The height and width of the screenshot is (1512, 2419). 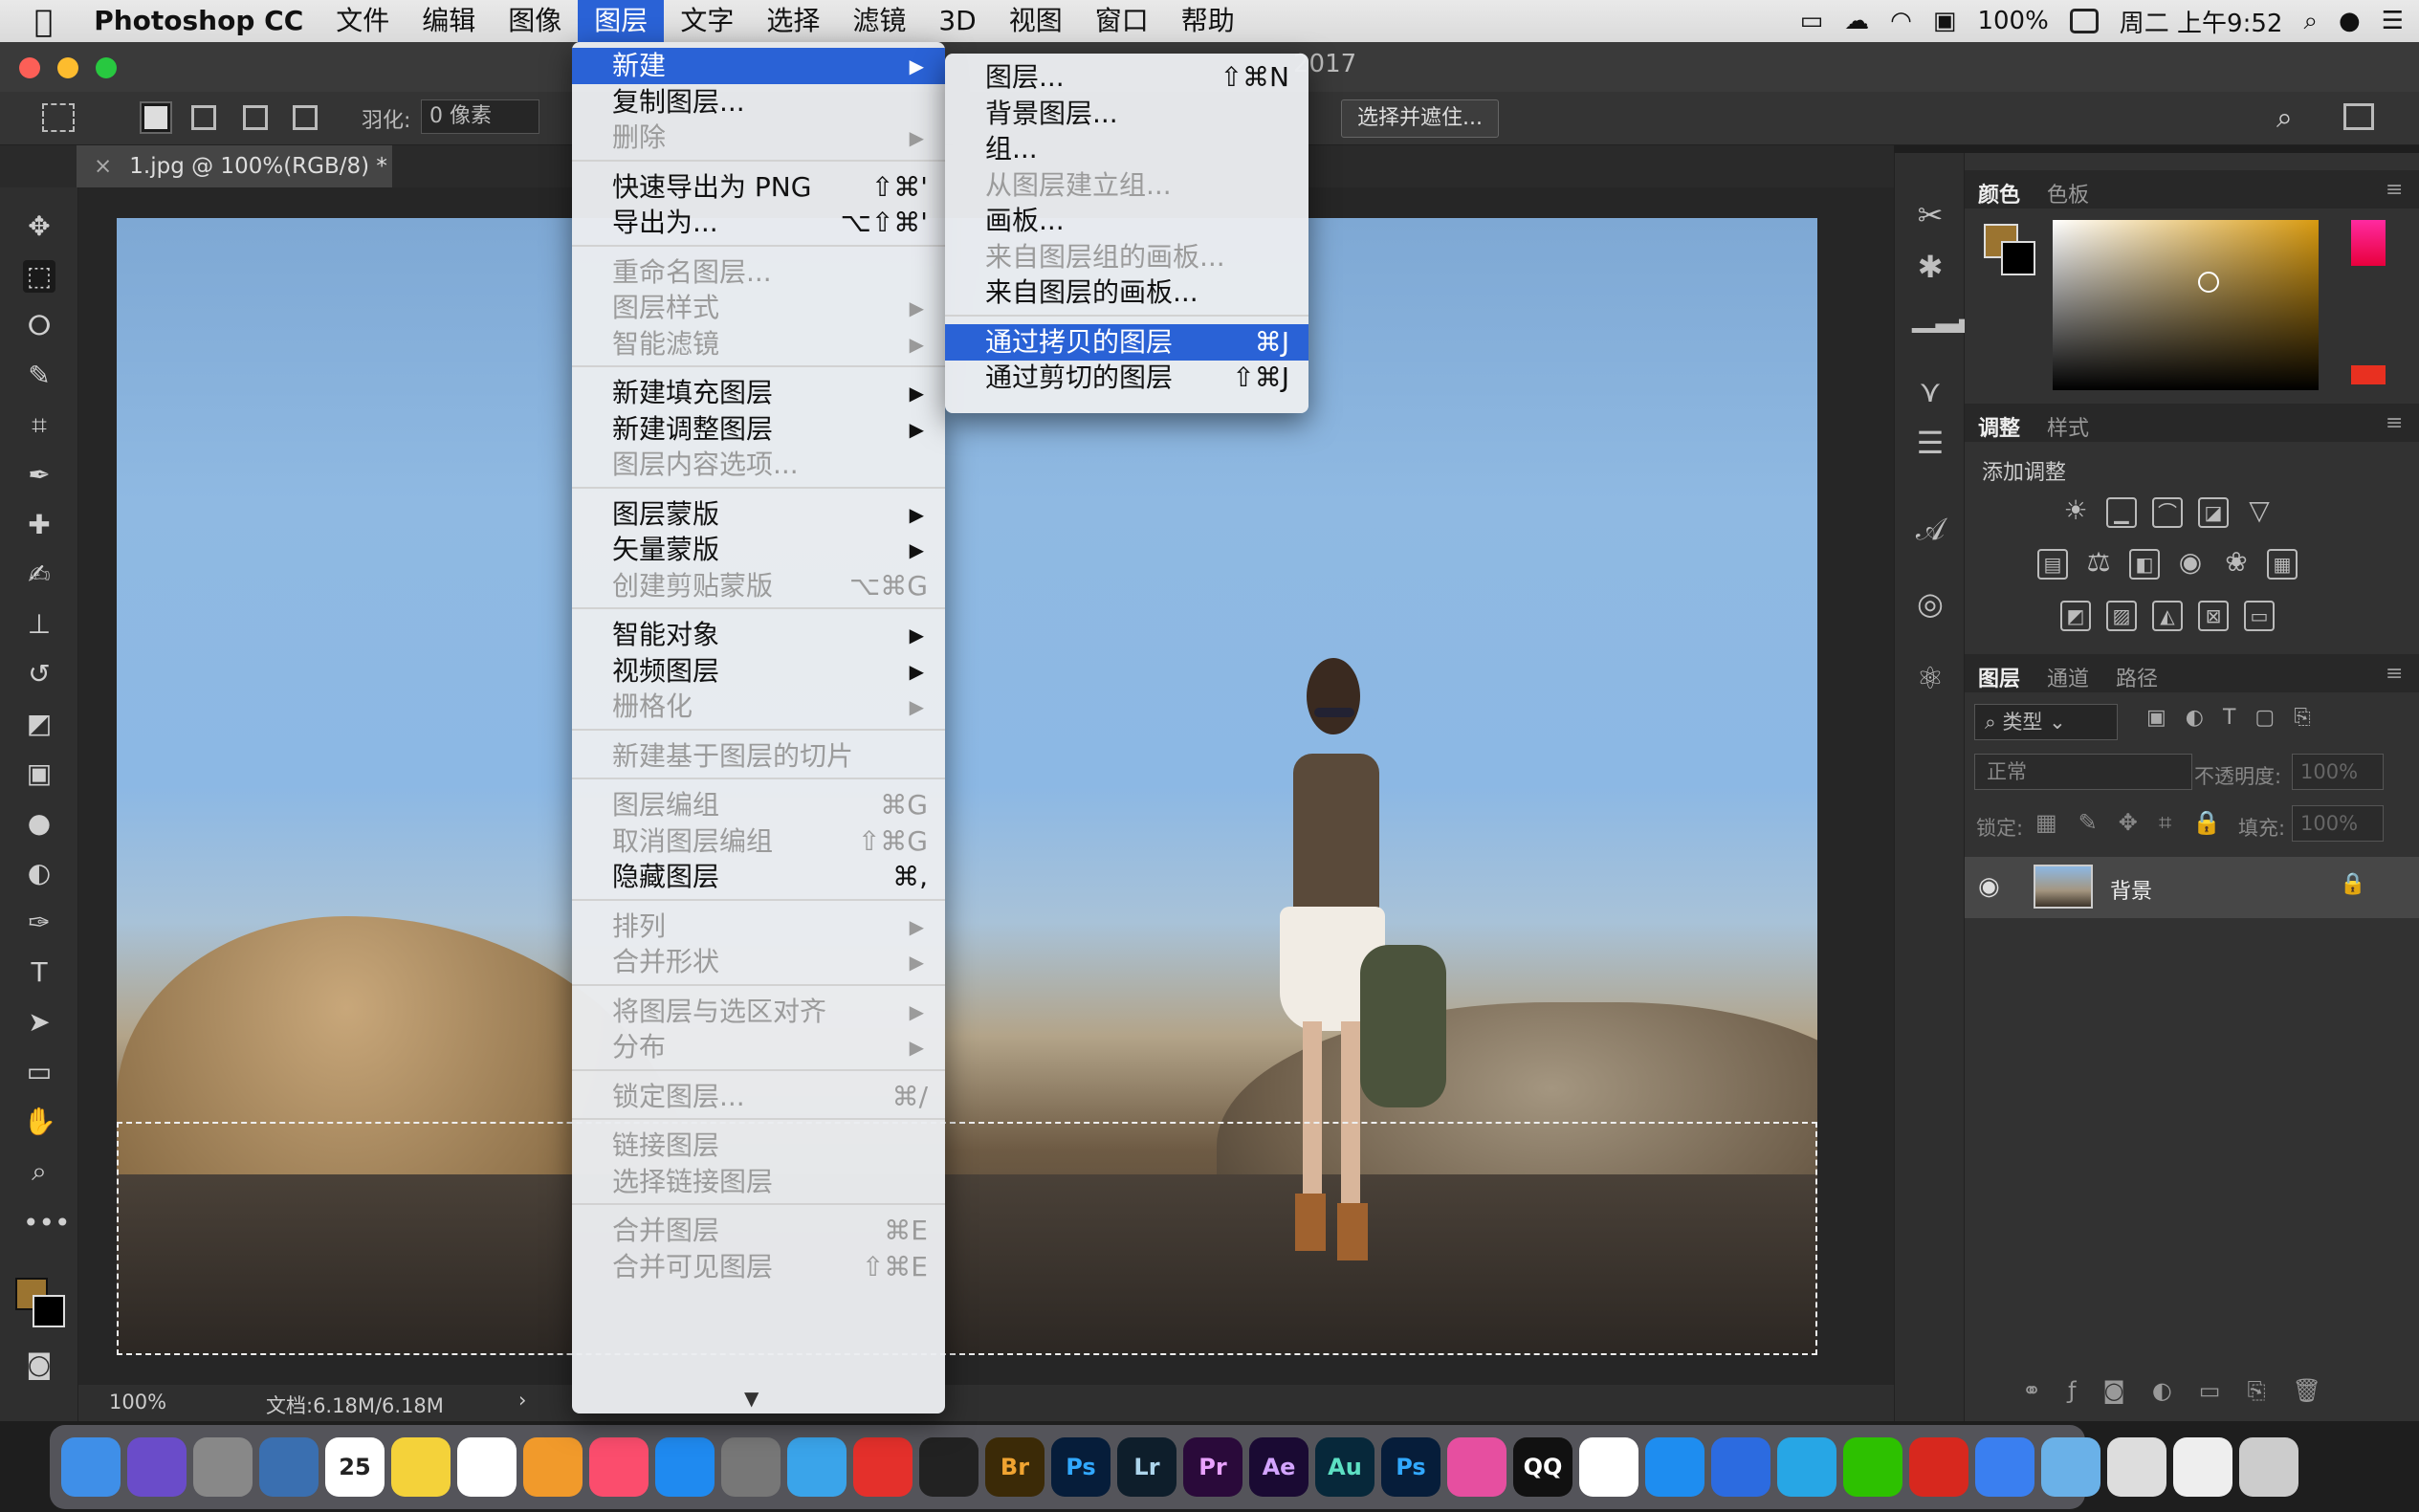 I want to click on move-tool-icon: ✥, so click(x=39, y=226).